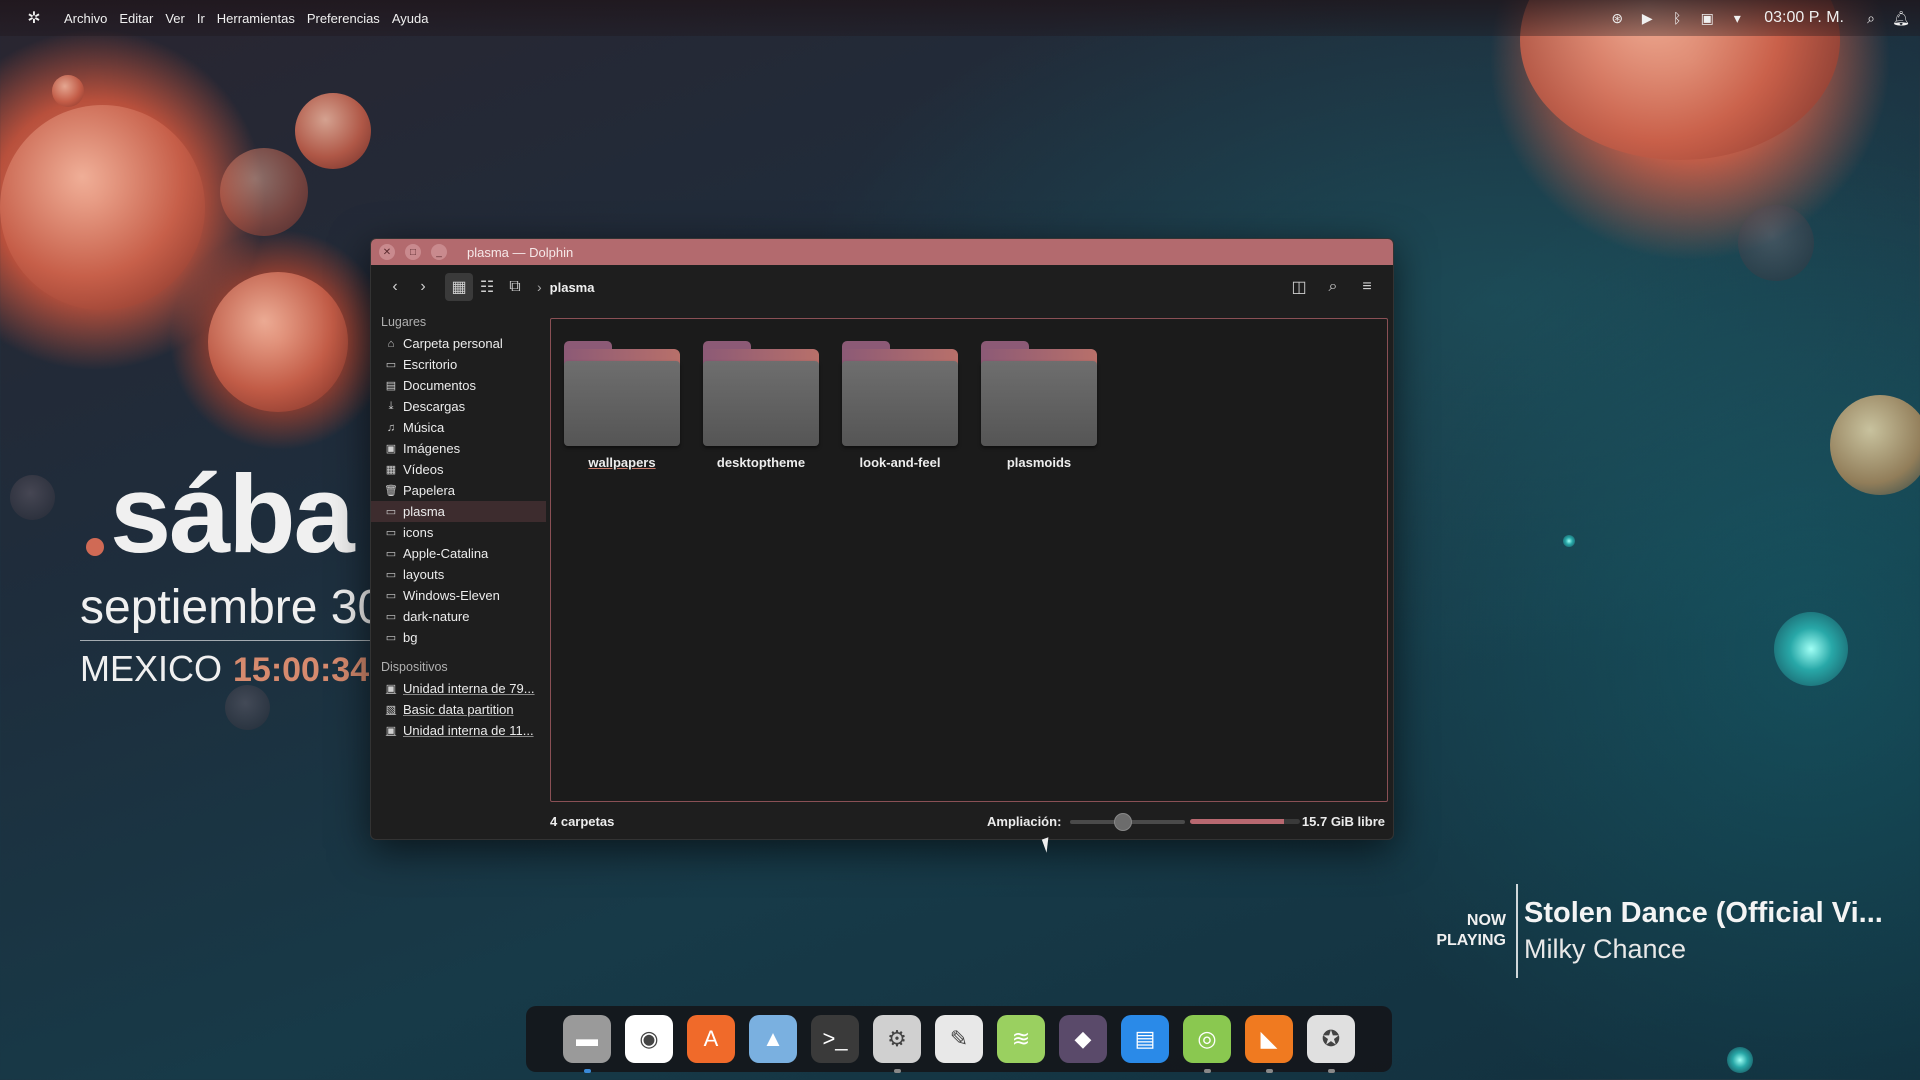 This screenshot has height=1080, width=1920. Describe the element at coordinates (1207, 1044) in the screenshot. I see `music-player-app-icon: ◎` at that location.